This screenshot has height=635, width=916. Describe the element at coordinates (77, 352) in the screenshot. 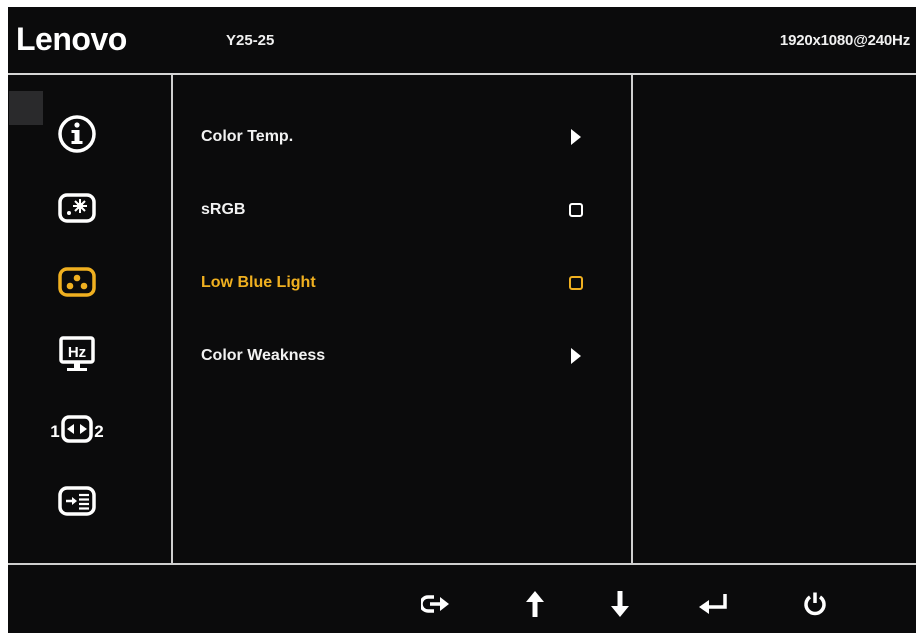

I see `refresh-rate-label: Hz` at that location.